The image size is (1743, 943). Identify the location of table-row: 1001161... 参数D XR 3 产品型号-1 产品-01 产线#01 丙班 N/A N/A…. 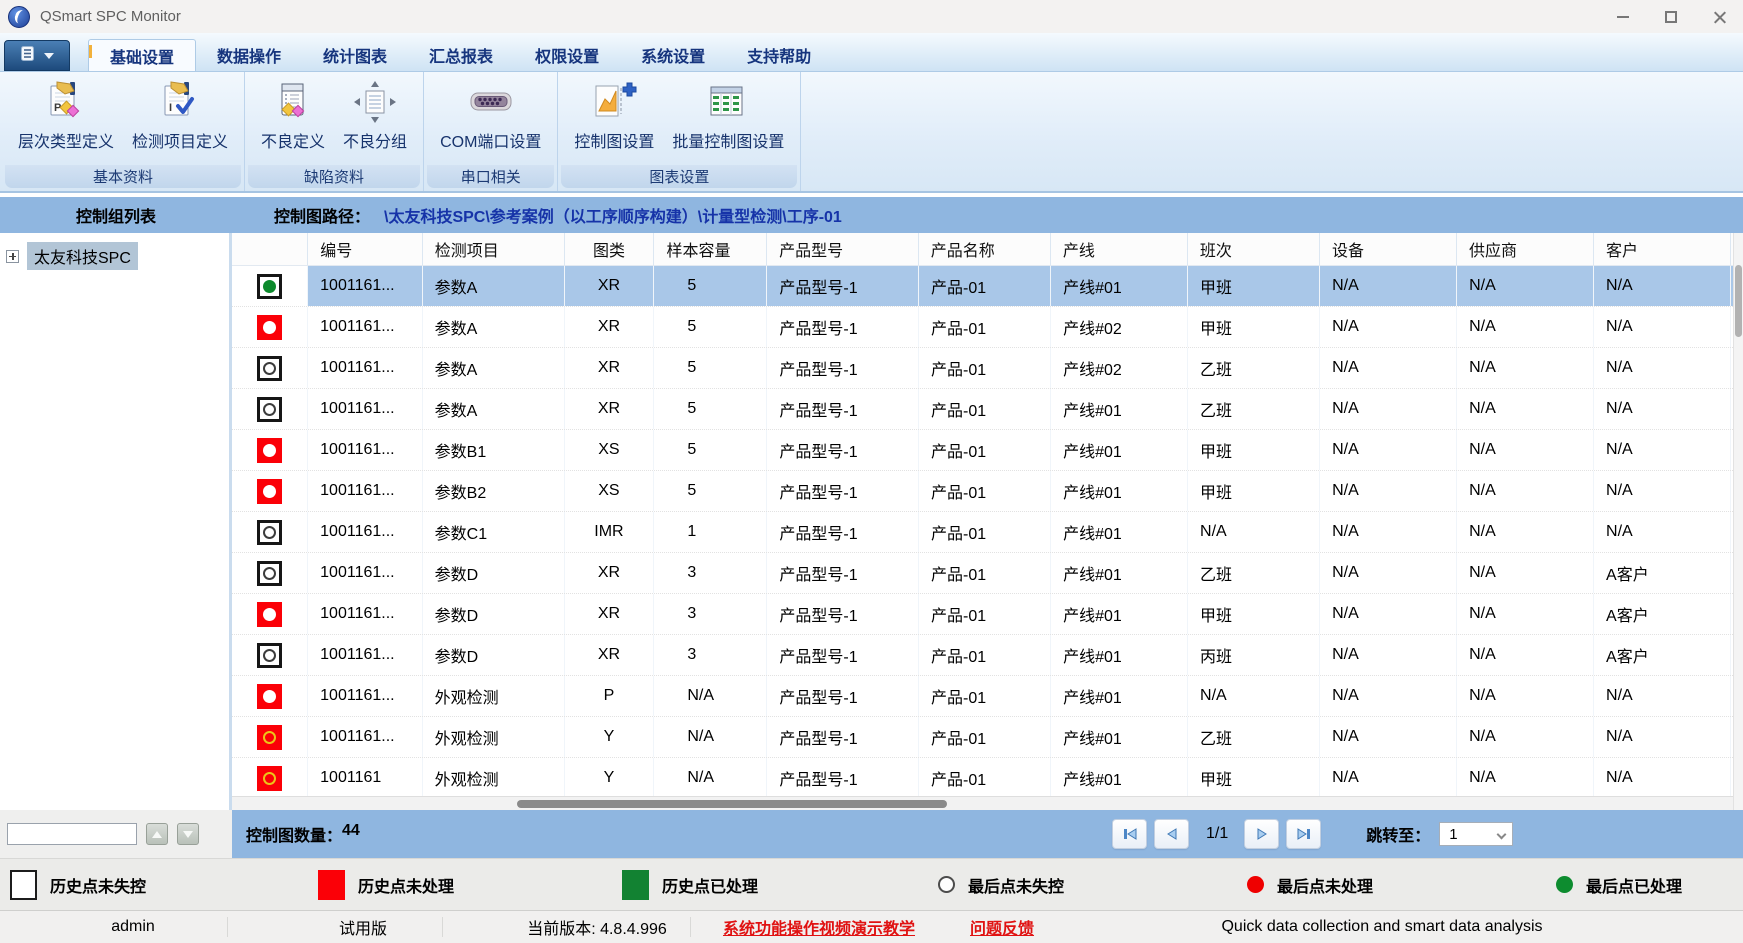
(987, 655).